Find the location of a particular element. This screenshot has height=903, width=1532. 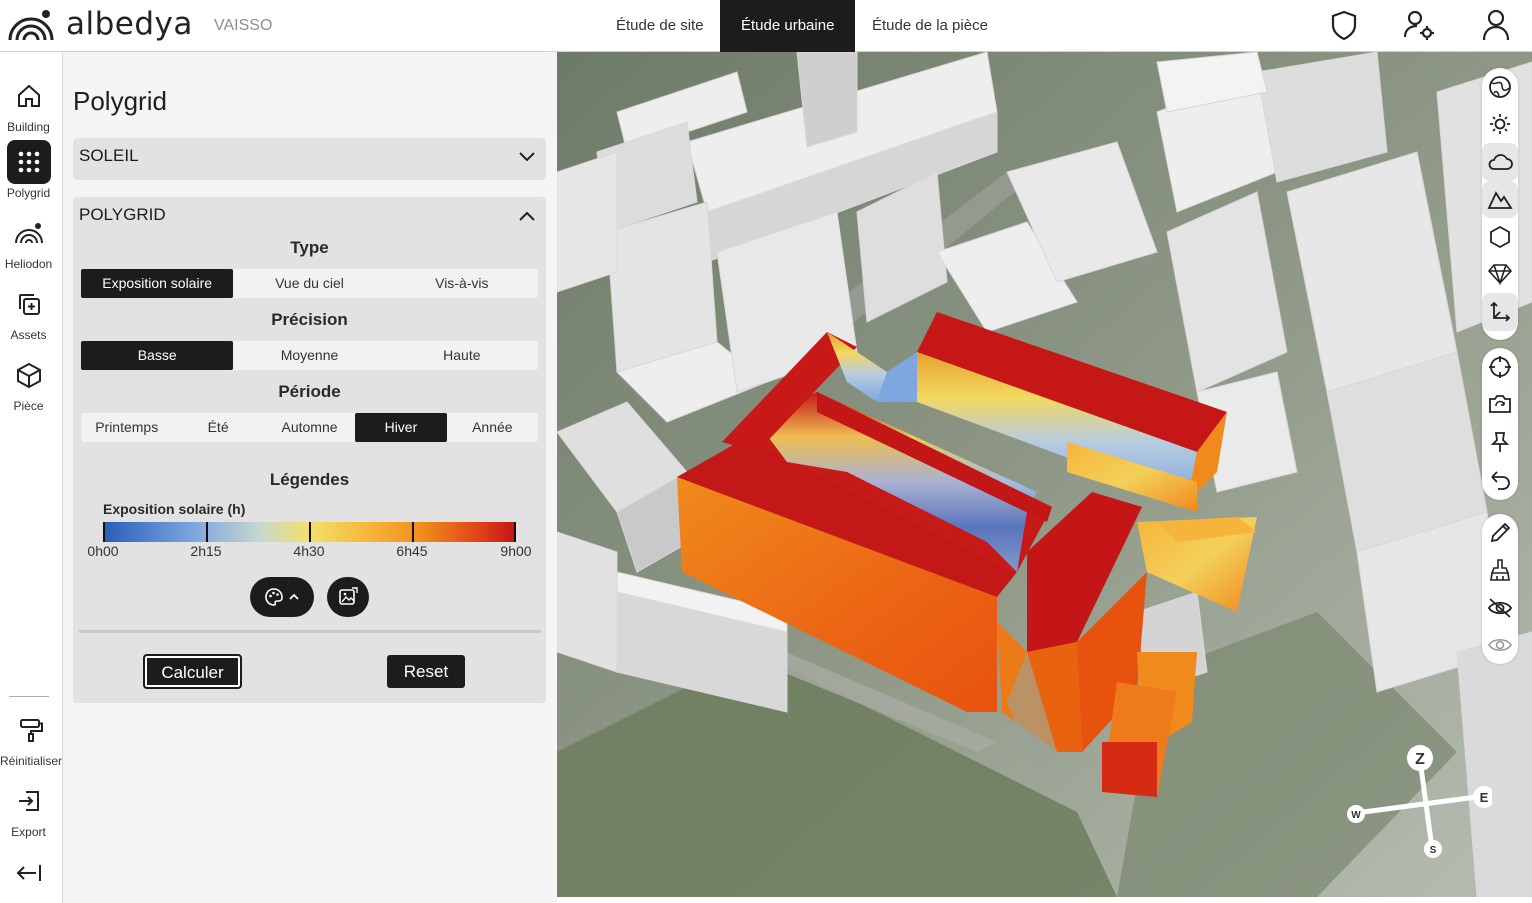

map-toolbar-view is located at coordinates (1500, 204).